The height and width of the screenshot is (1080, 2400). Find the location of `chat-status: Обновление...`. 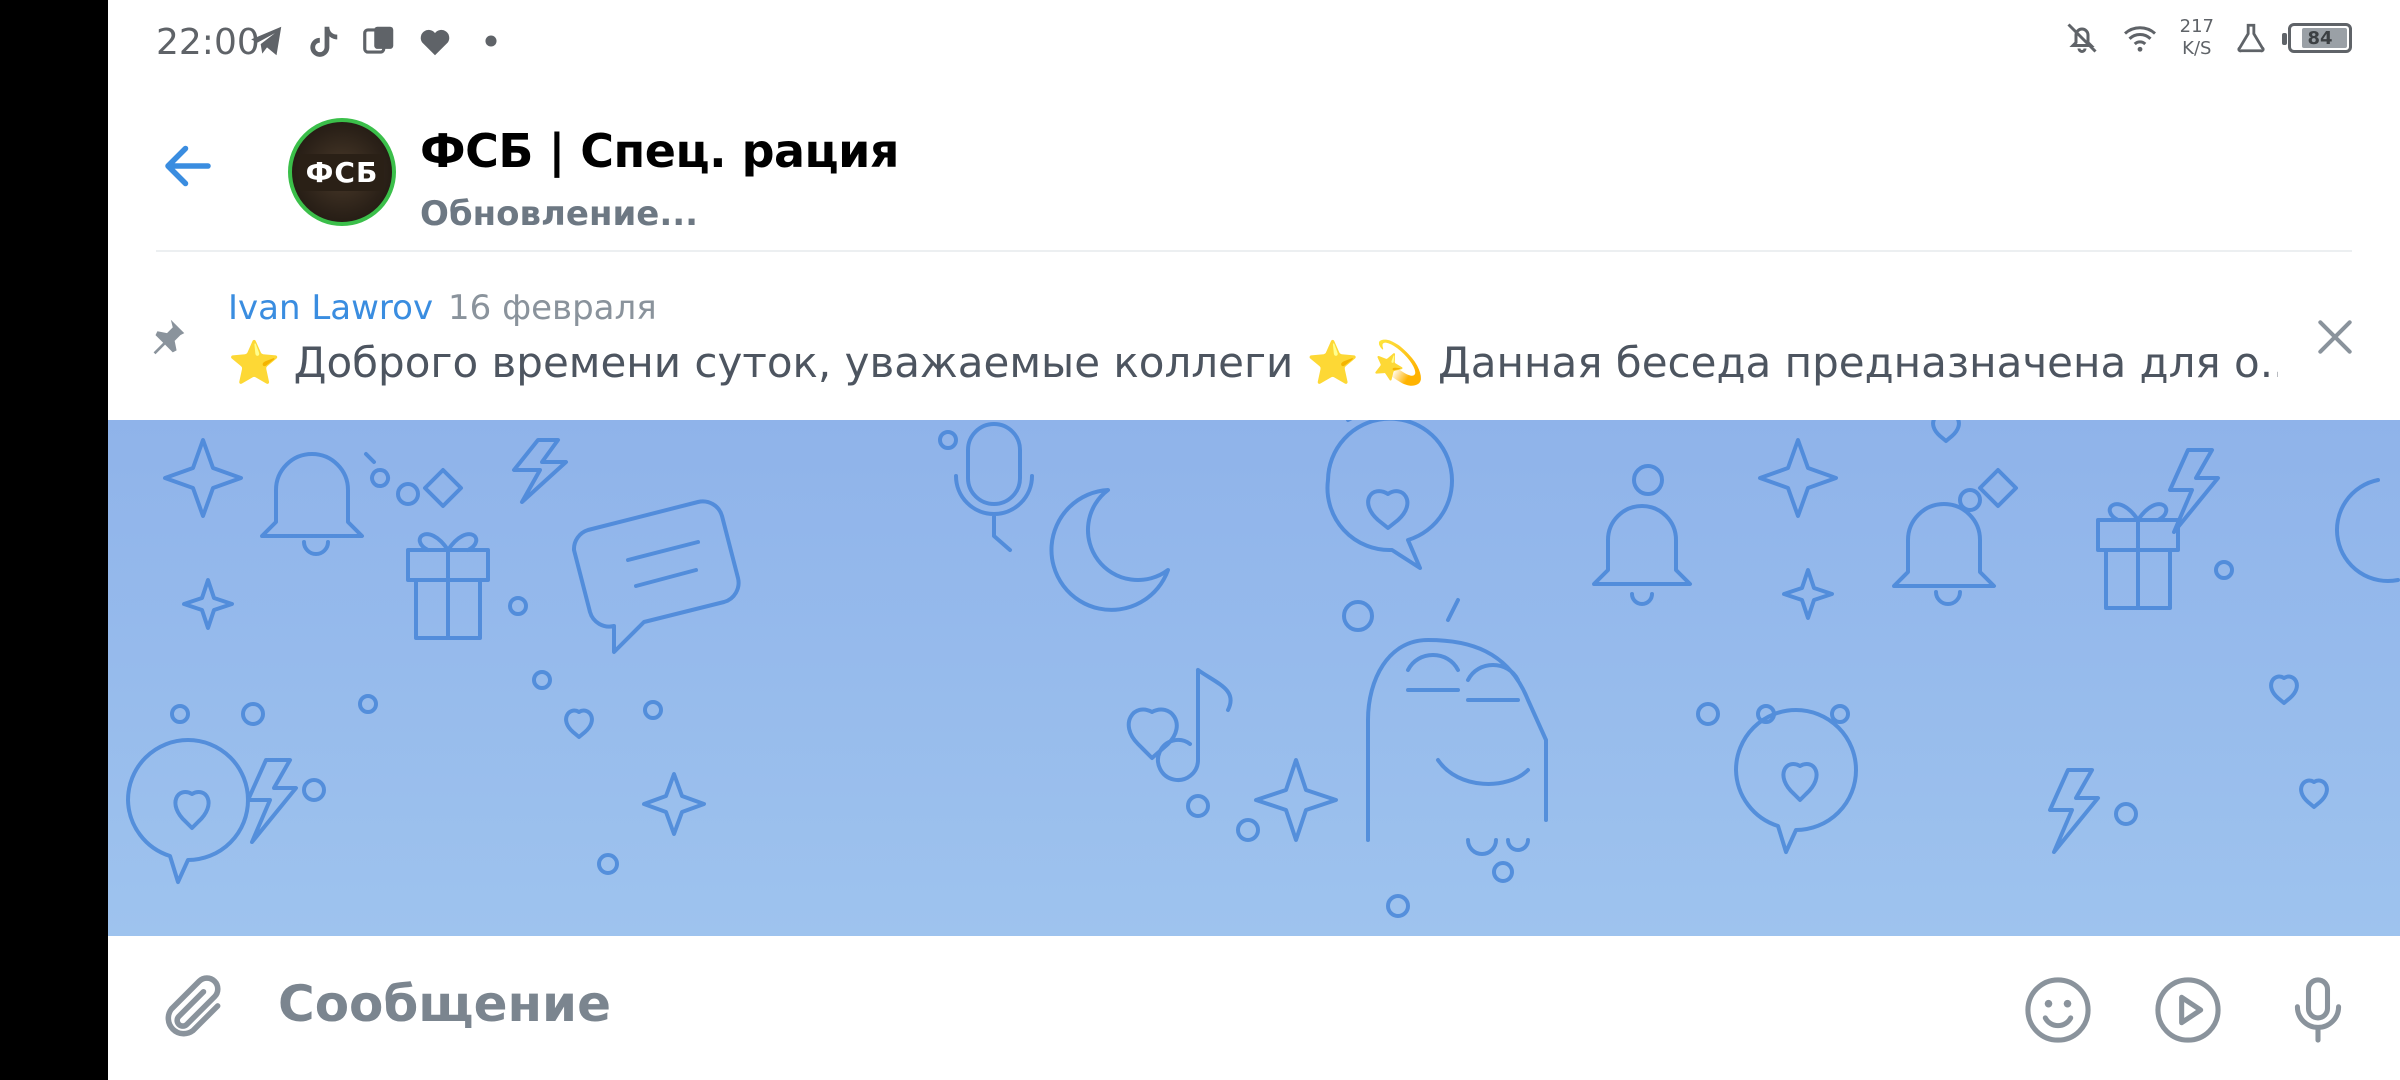

chat-status: Обновление... is located at coordinates (559, 214).